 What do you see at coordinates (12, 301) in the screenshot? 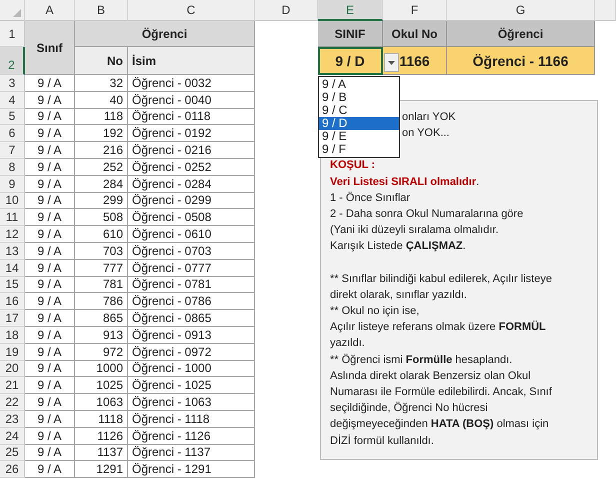
I see `row-header: 16` at bounding box center [12, 301].